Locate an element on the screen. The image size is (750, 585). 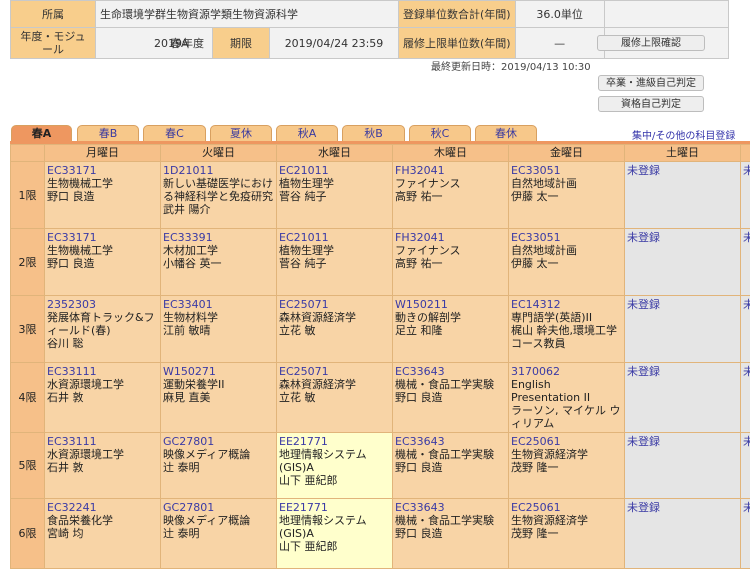
tab-spring-vacation: 春休 is located at coordinates (506, 133).